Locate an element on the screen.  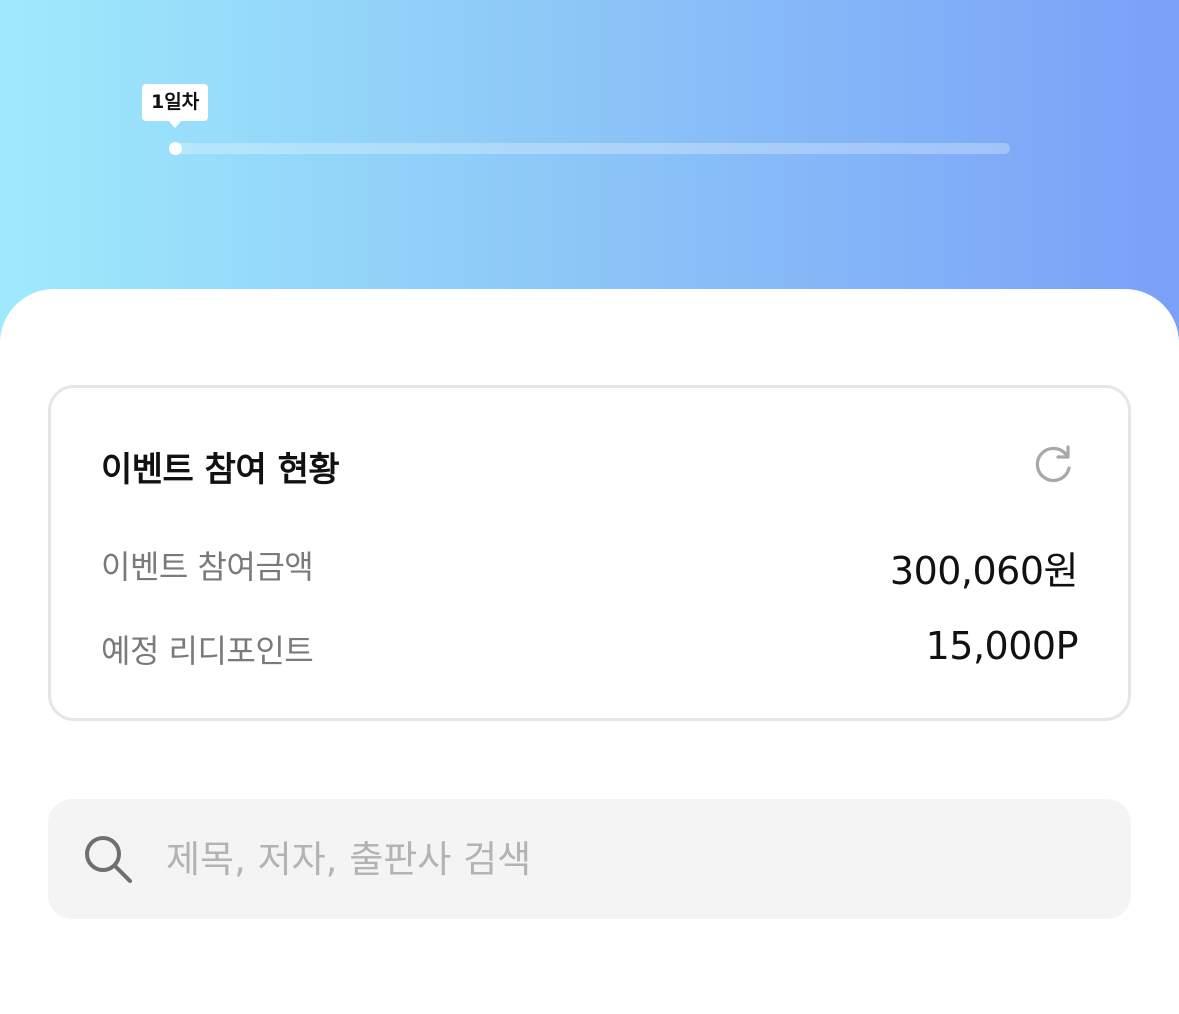
refresh-icon is located at coordinates (1053, 463).